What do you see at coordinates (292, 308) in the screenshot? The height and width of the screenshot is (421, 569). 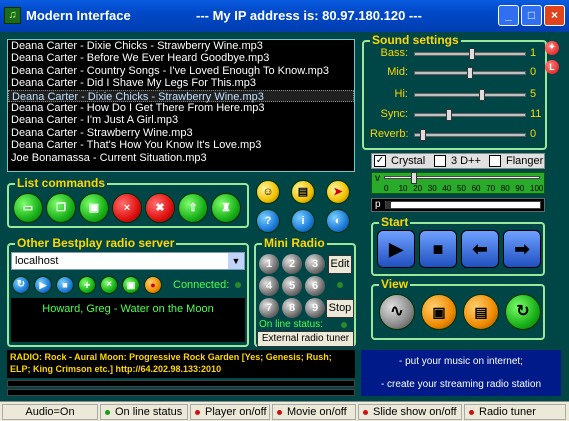 I see `preset-8-button: 8` at bounding box center [292, 308].